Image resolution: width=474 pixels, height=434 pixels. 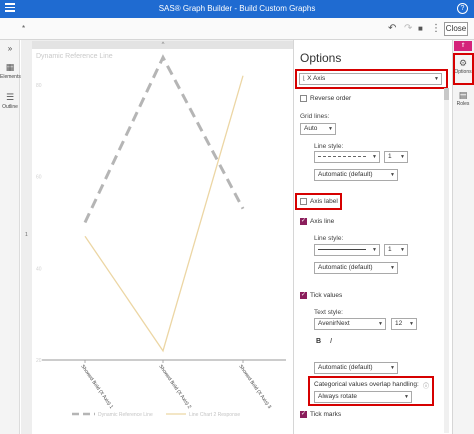 I want to click on y-tick-label: 60, so click(x=39, y=178).